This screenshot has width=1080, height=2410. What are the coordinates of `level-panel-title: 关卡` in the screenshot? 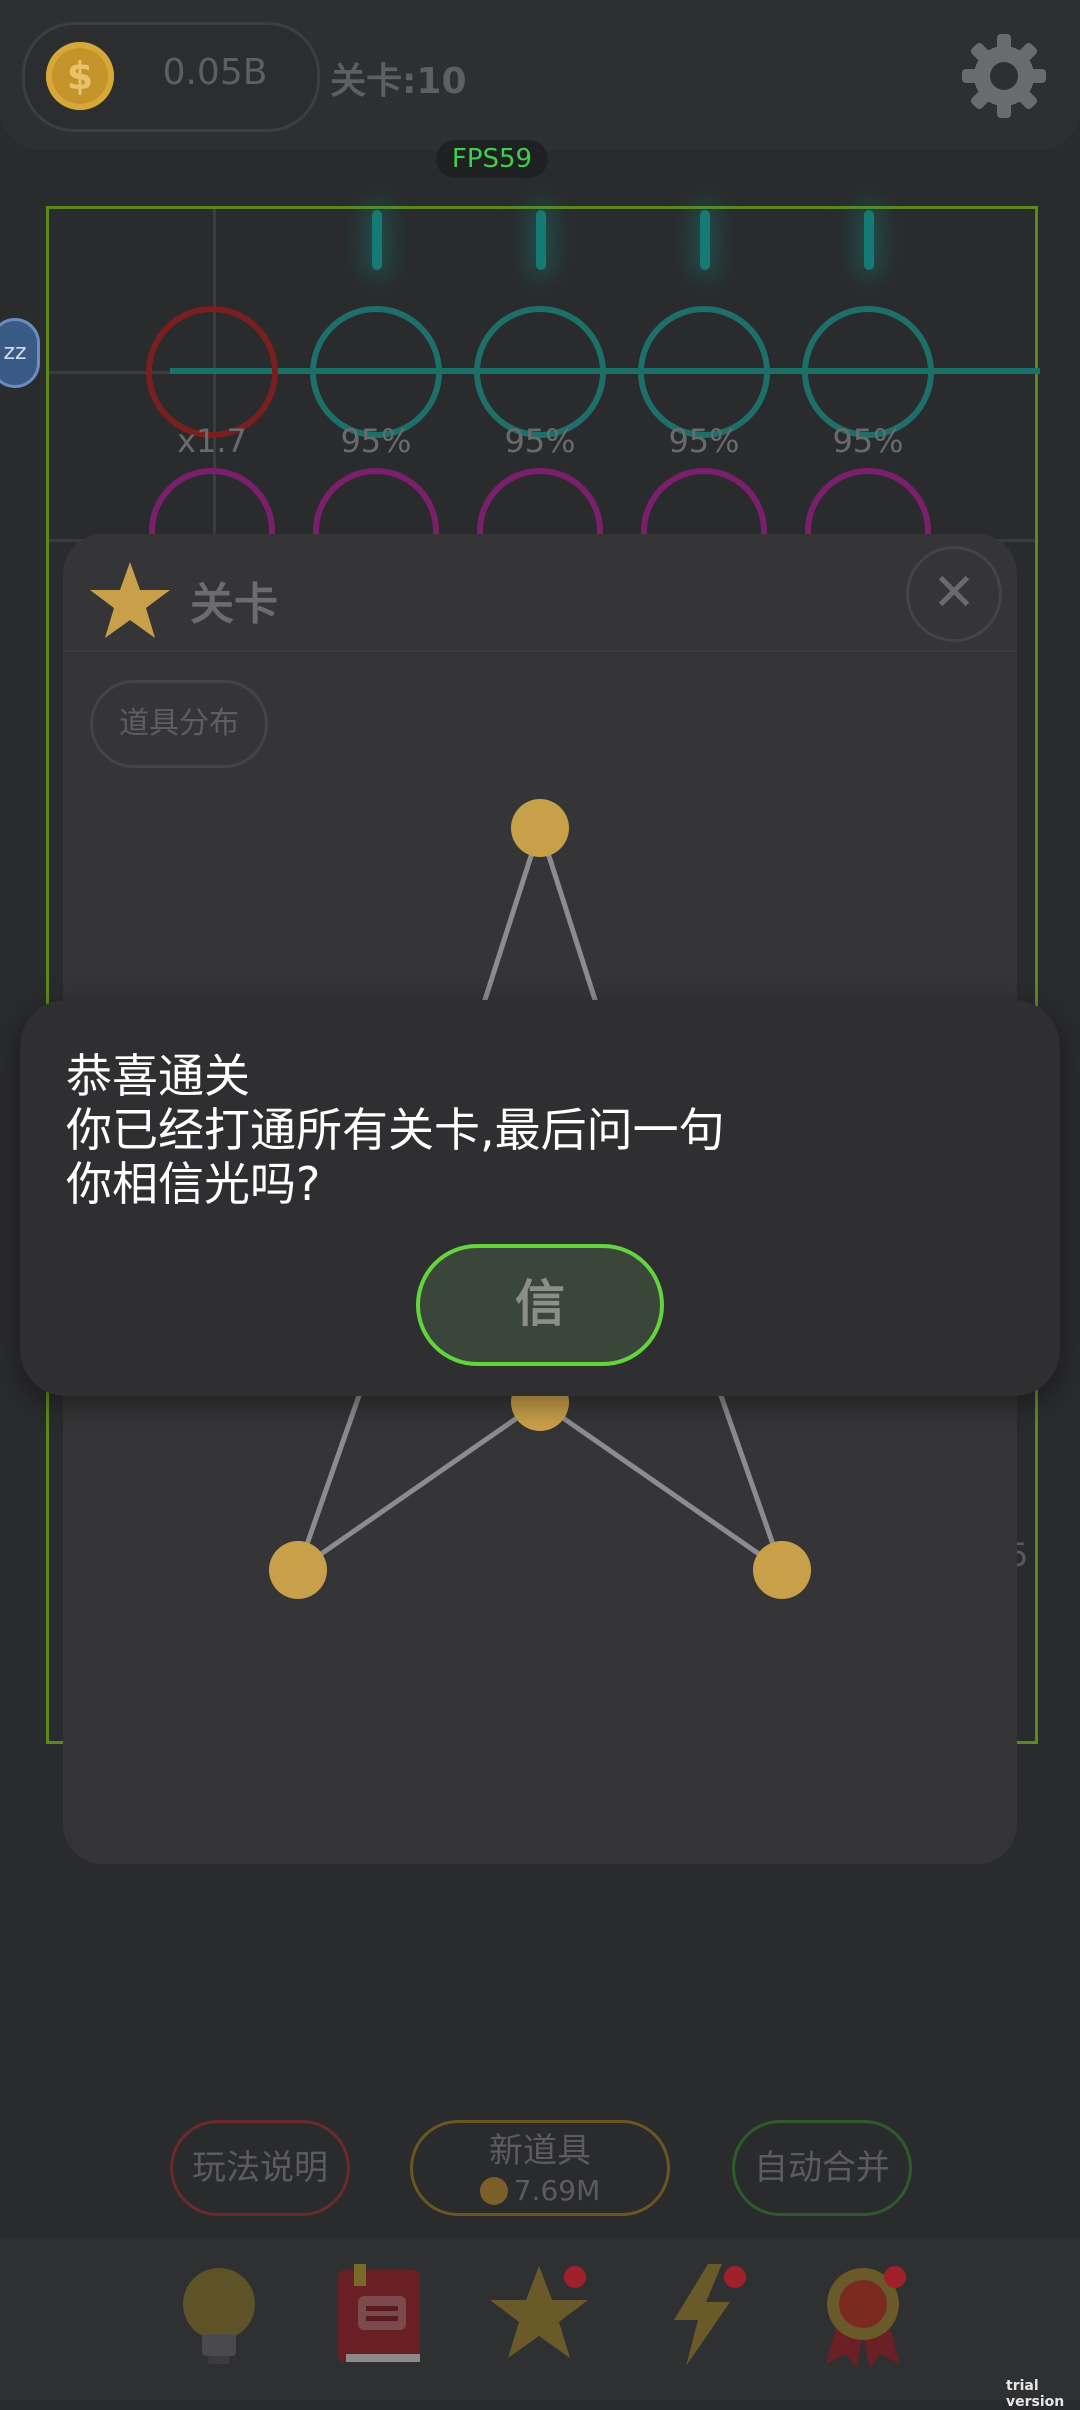 It's located at (234, 604).